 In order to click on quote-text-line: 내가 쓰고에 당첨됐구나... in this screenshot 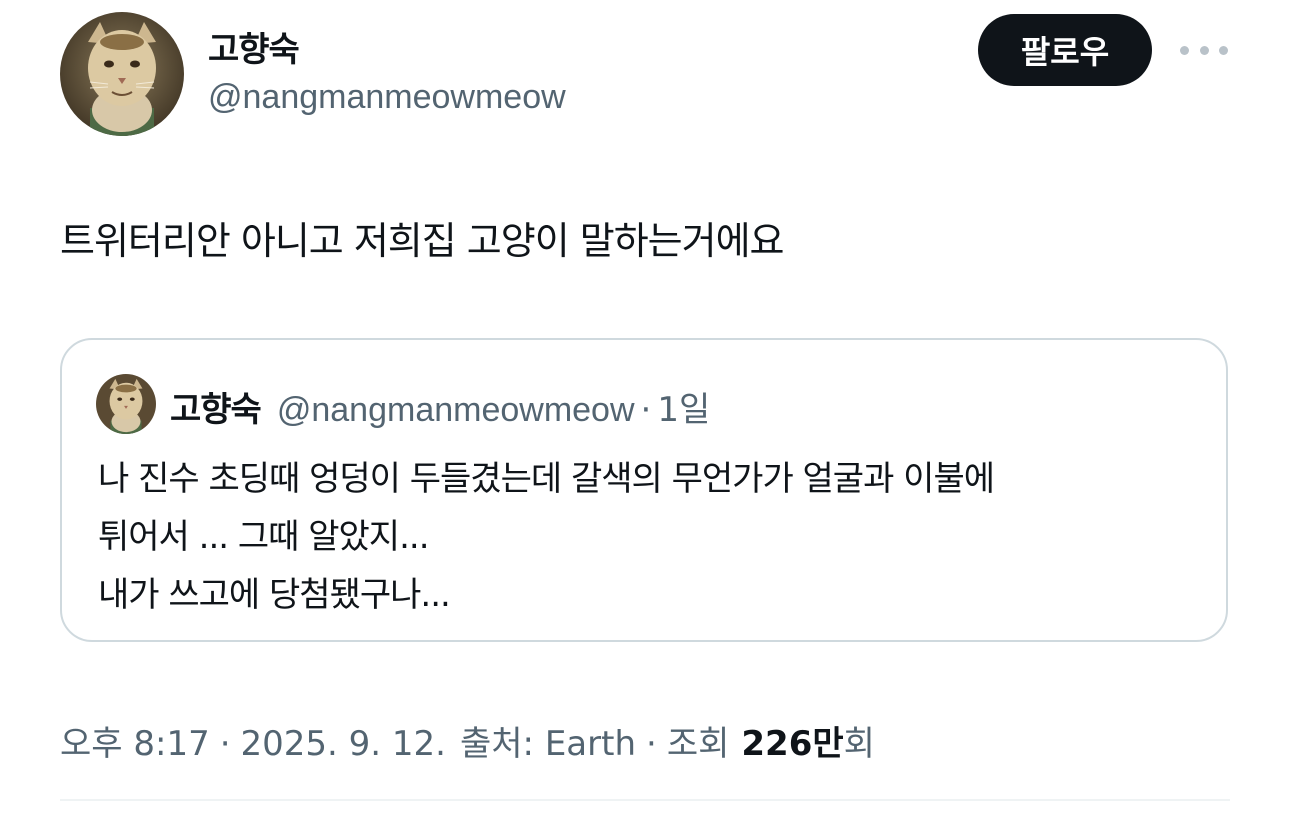, I will do `click(274, 595)`.